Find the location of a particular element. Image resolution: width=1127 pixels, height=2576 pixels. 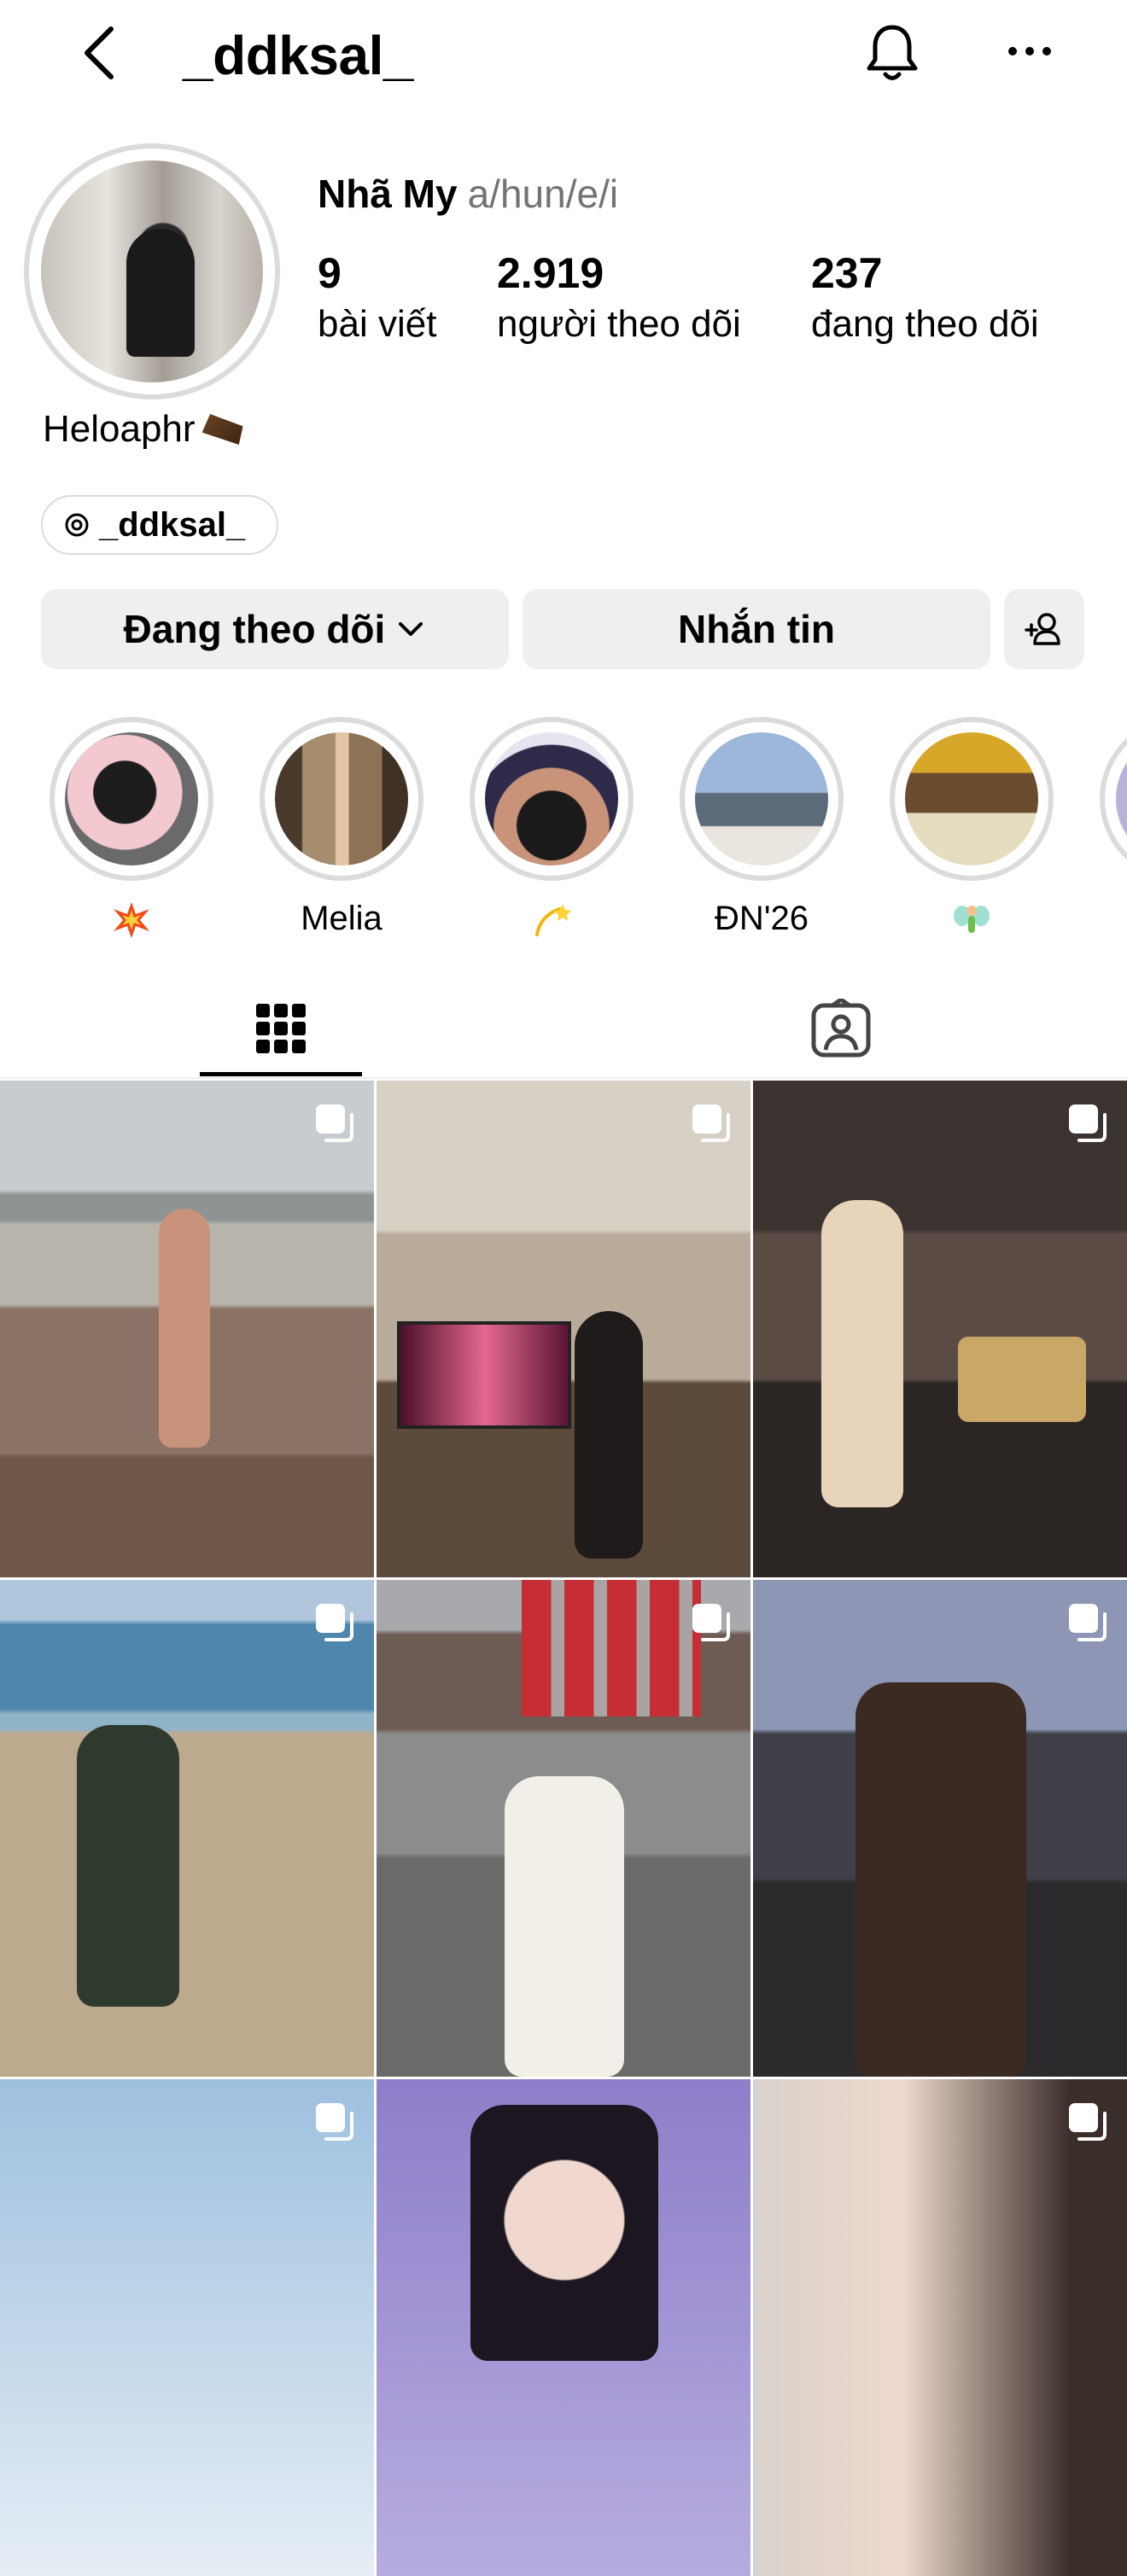

post-tile-sky is located at coordinates (187, 2327).